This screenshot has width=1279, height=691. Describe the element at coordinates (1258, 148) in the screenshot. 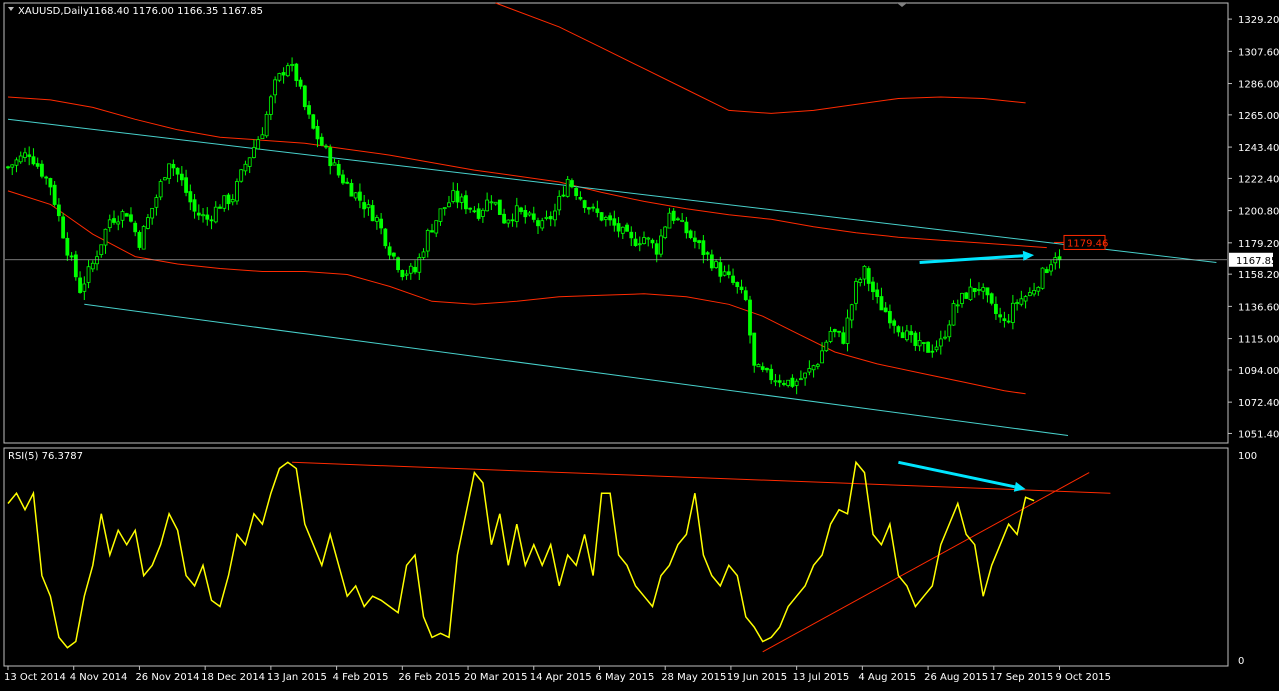

I see `price-tick-label: 1243.40` at that location.